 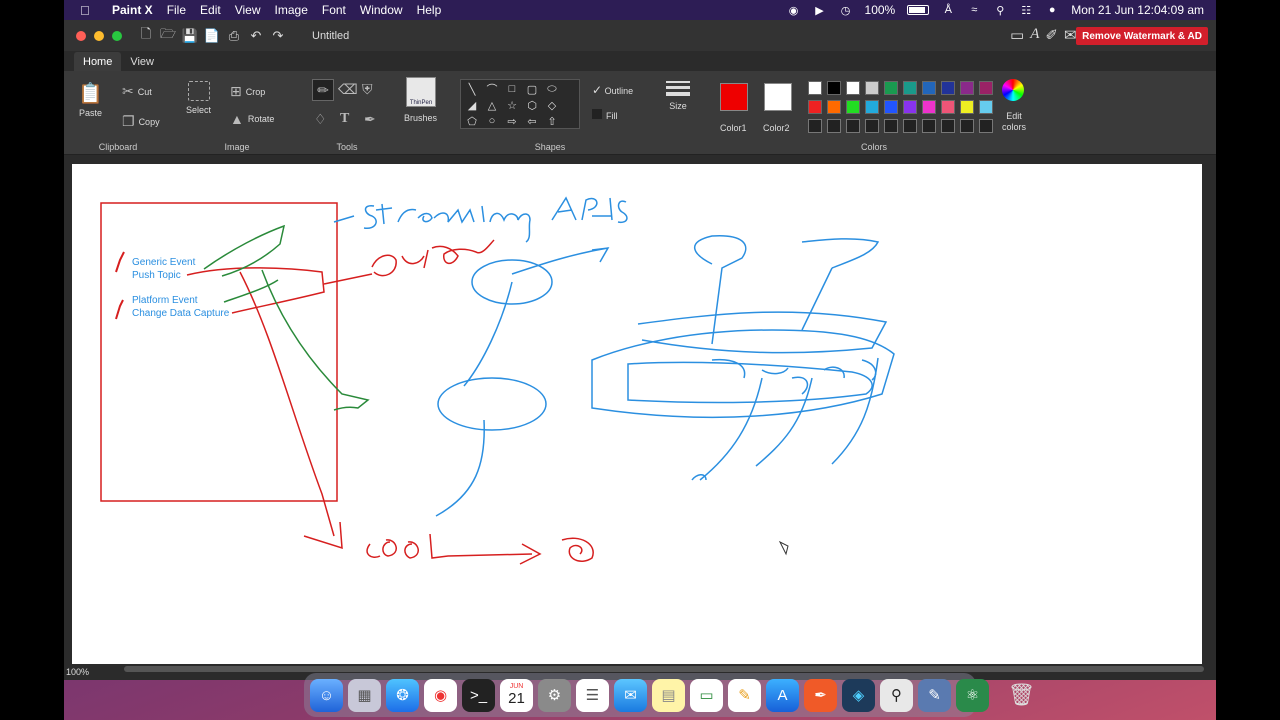 What do you see at coordinates (146, 35) in the screenshot?
I see `new-file-icon: 🗋` at bounding box center [146, 35].